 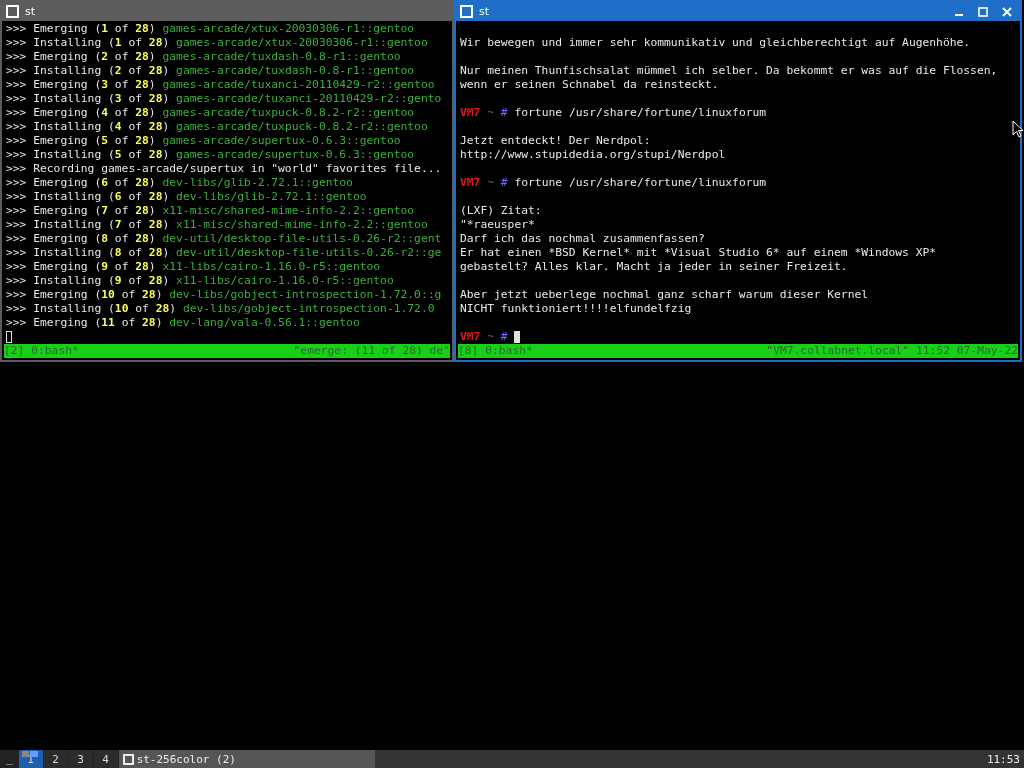 I want to click on terminal-line: gebastelt? Alles klar. Macht ja jeder in seiner Freizeit., so click(x=654, y=267).